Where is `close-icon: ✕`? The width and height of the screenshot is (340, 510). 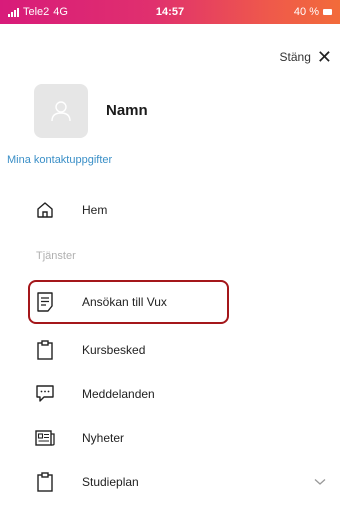
close-icon: ✕ is located at coordinates (324, 57).